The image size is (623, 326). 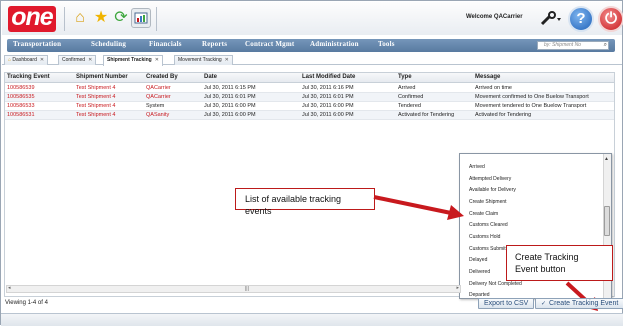 I want to click on menu-item-create-claim: Create Claim, so click(x=483, y=214).